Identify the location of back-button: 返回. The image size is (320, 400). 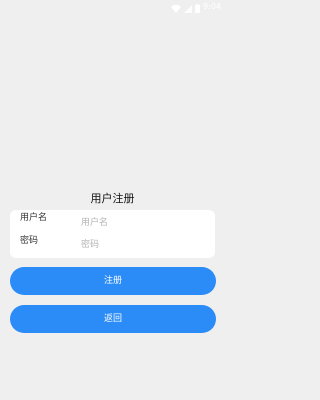
(113, 319).